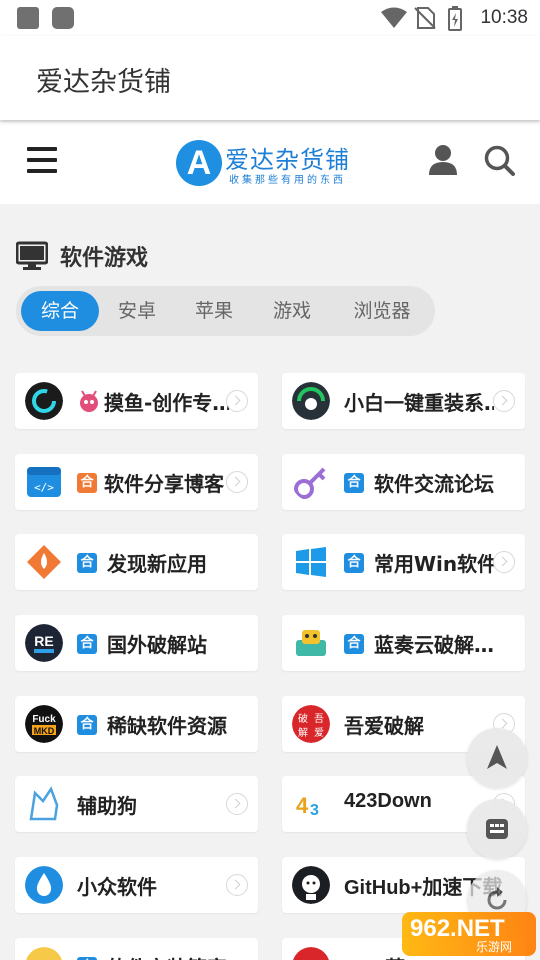 This screenshot has height=960, width=540. I want to click on card-label: 国外破解站, so click(157, 645).